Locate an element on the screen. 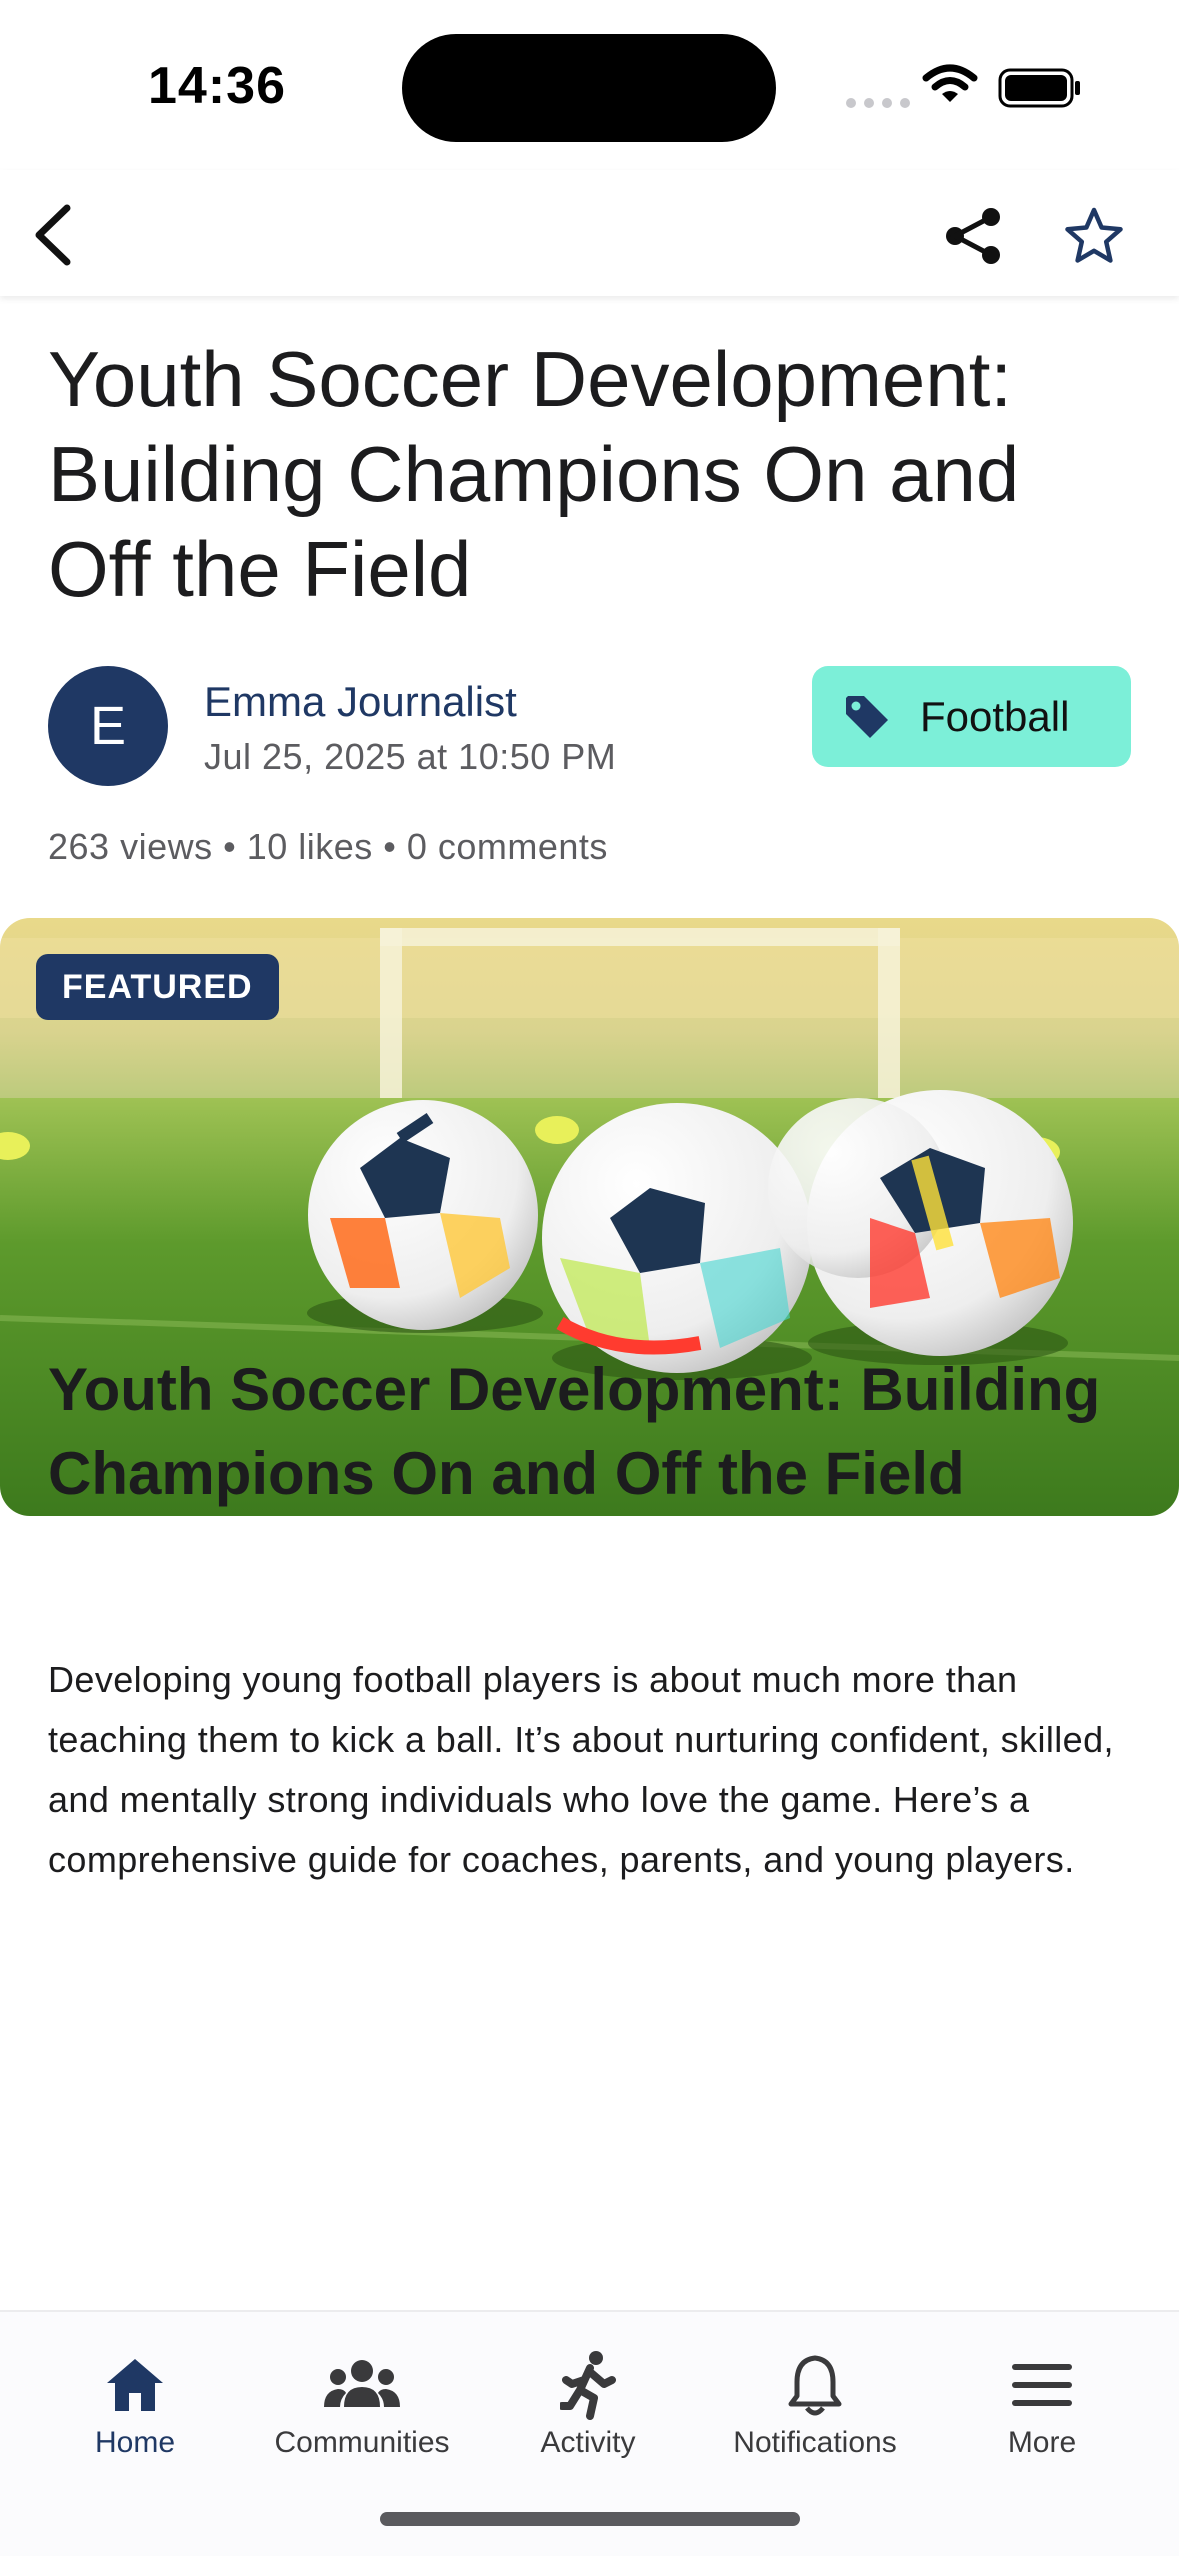 The width and height of the screenshot is (1179, 2556). tag-label: Football is located at coordinates (995, 716).